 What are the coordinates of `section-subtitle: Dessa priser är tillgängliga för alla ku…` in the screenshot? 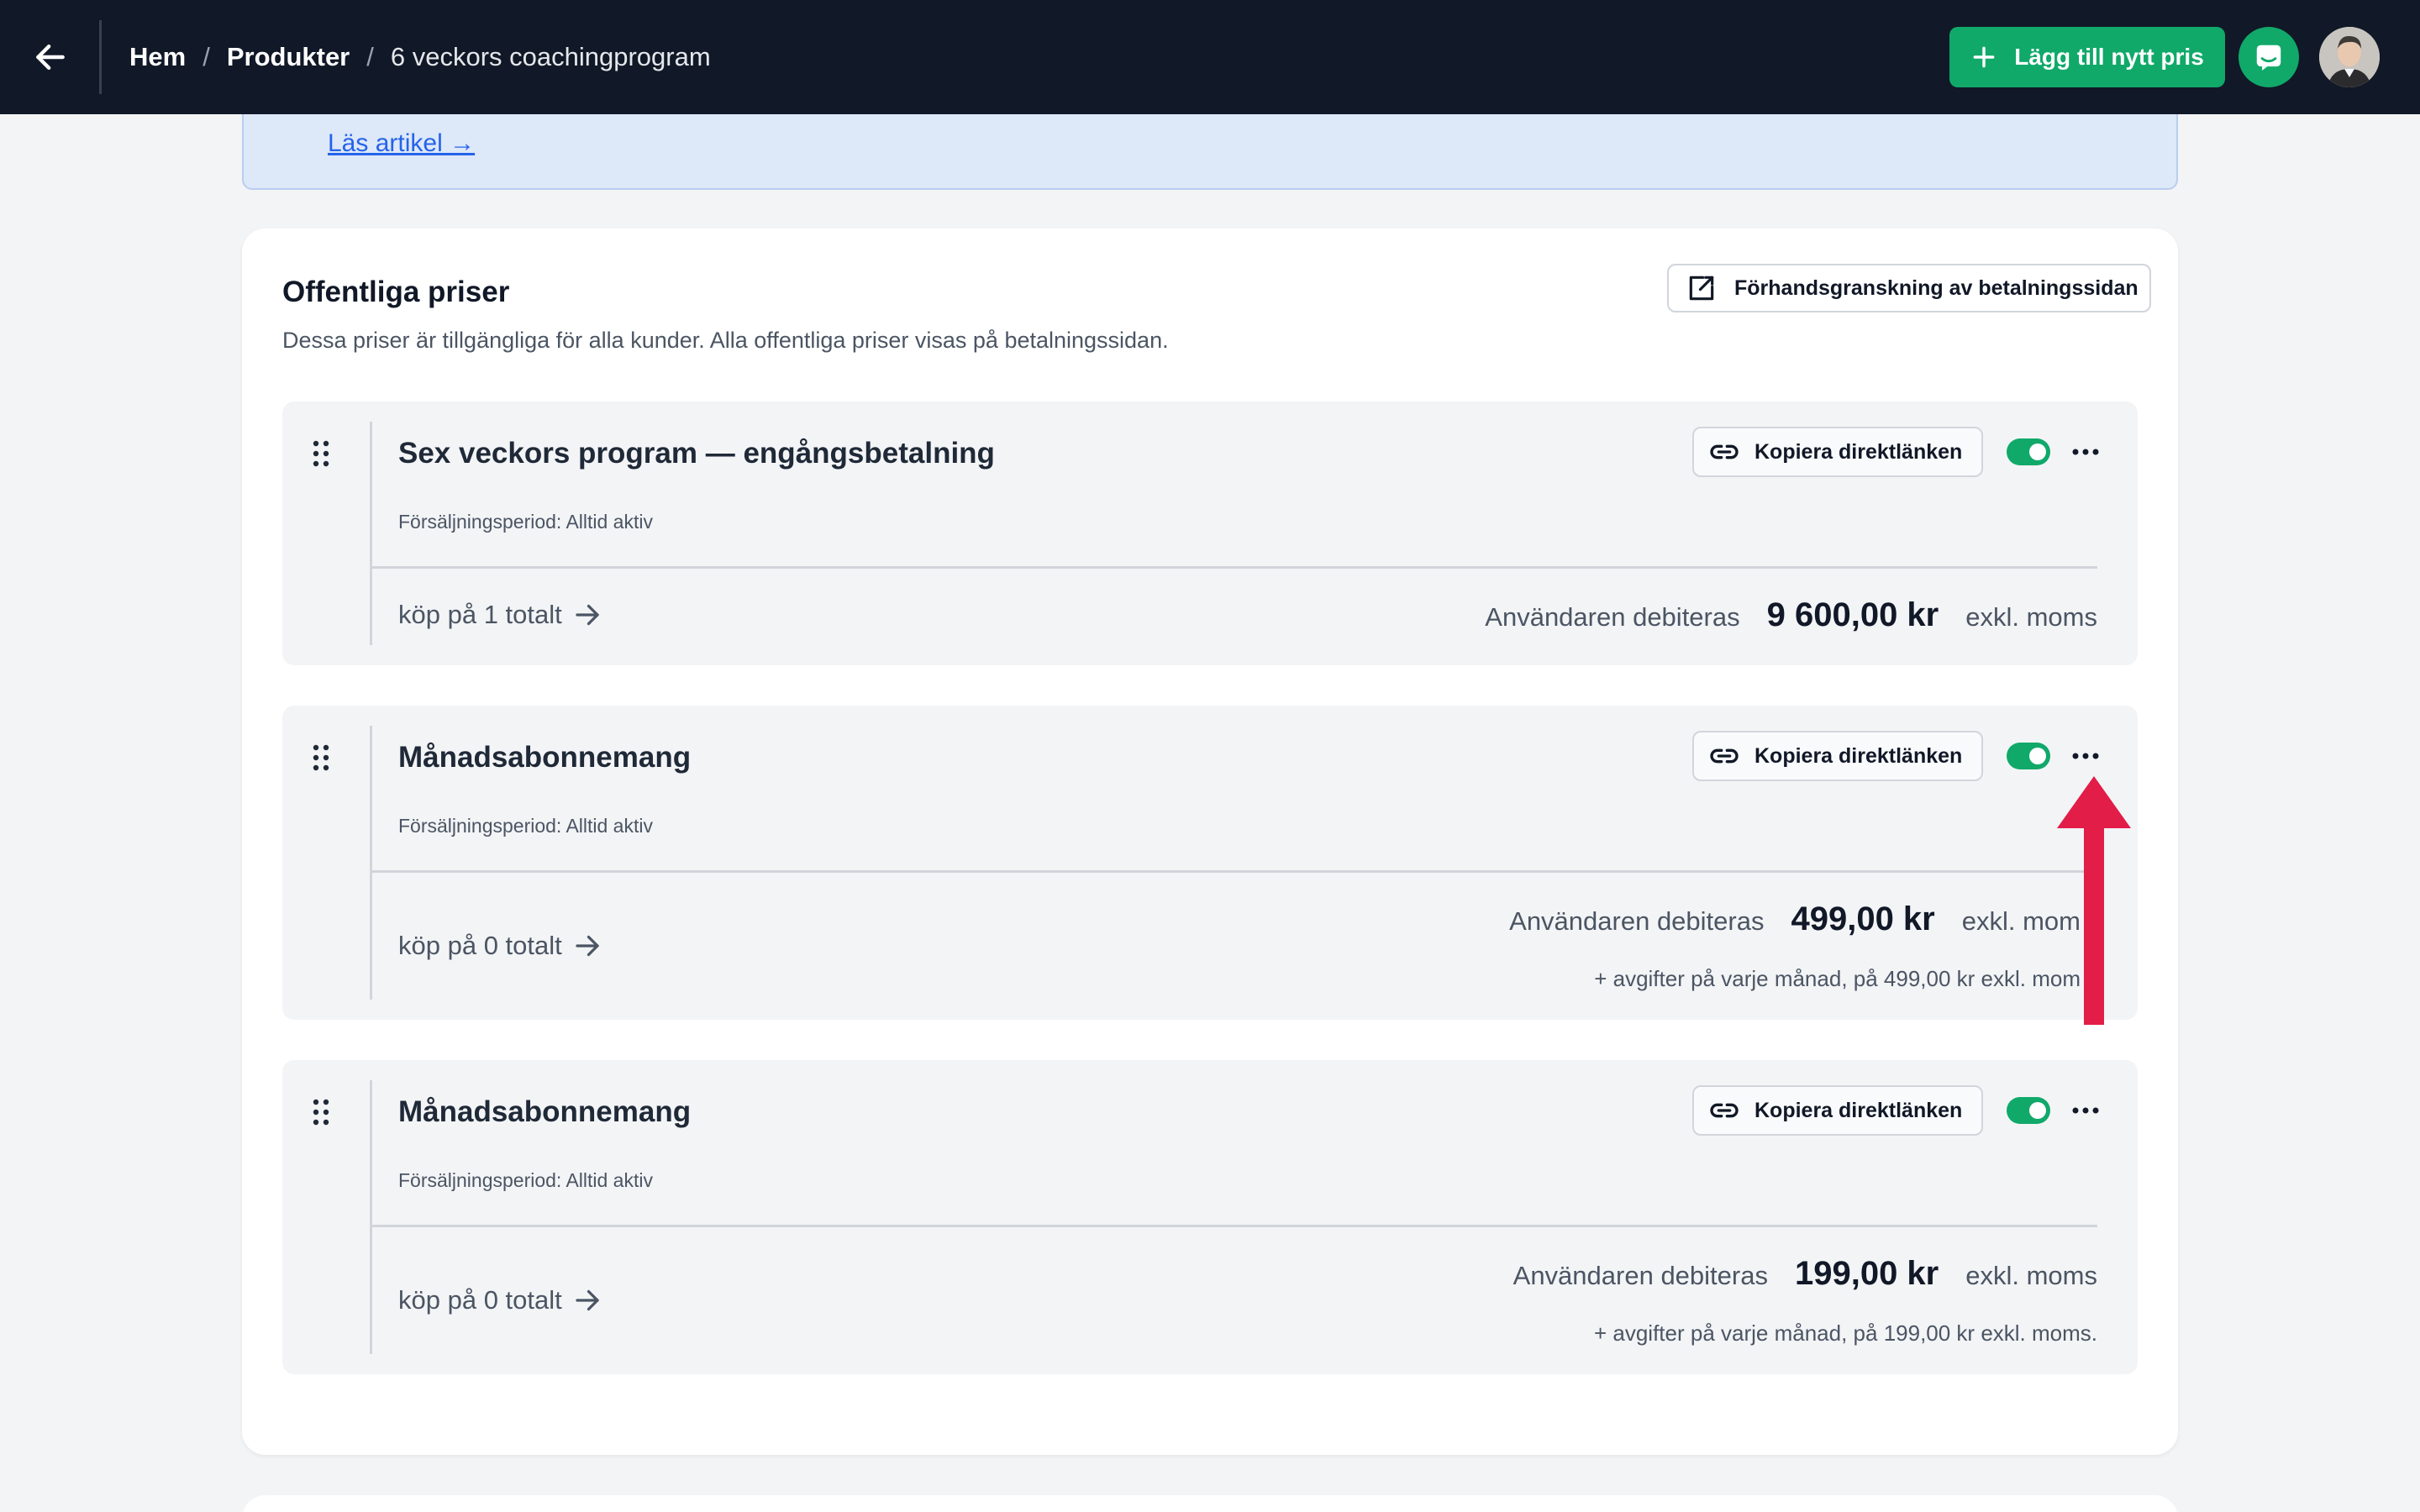 It's located at (725, 340).